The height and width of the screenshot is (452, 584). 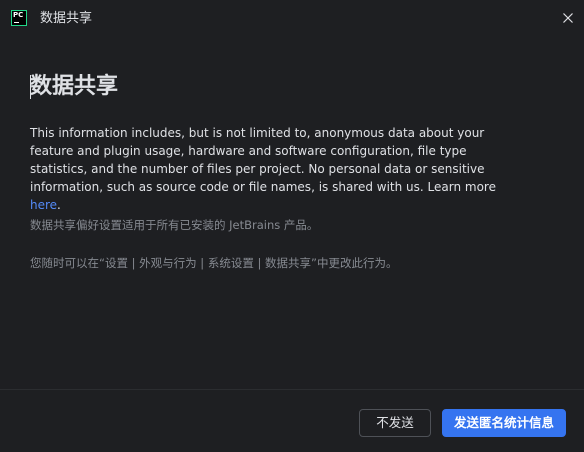 I want to click on preference-note: 数据共享偏好设置适用于所有已安装的 JetBrains 产品。, so click(x=174, y=225).